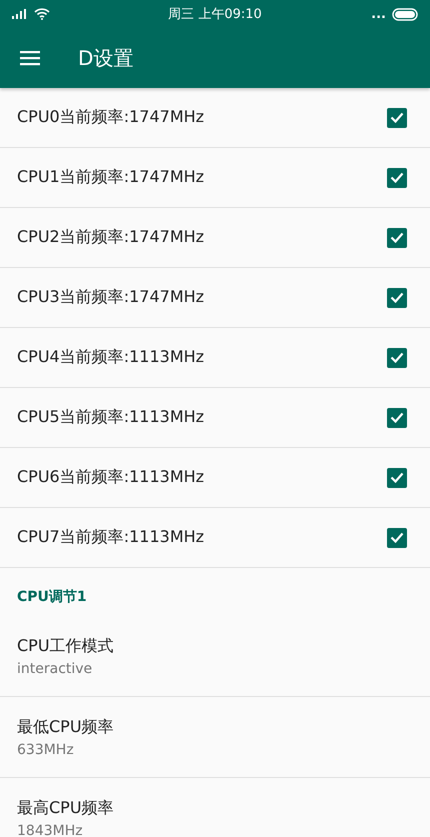 The height and width of the screenshot is (837, 430). Describe the element at coordinates (65, 646) in the screenshot. I see `preference-title: CPU工作模式` at that location.